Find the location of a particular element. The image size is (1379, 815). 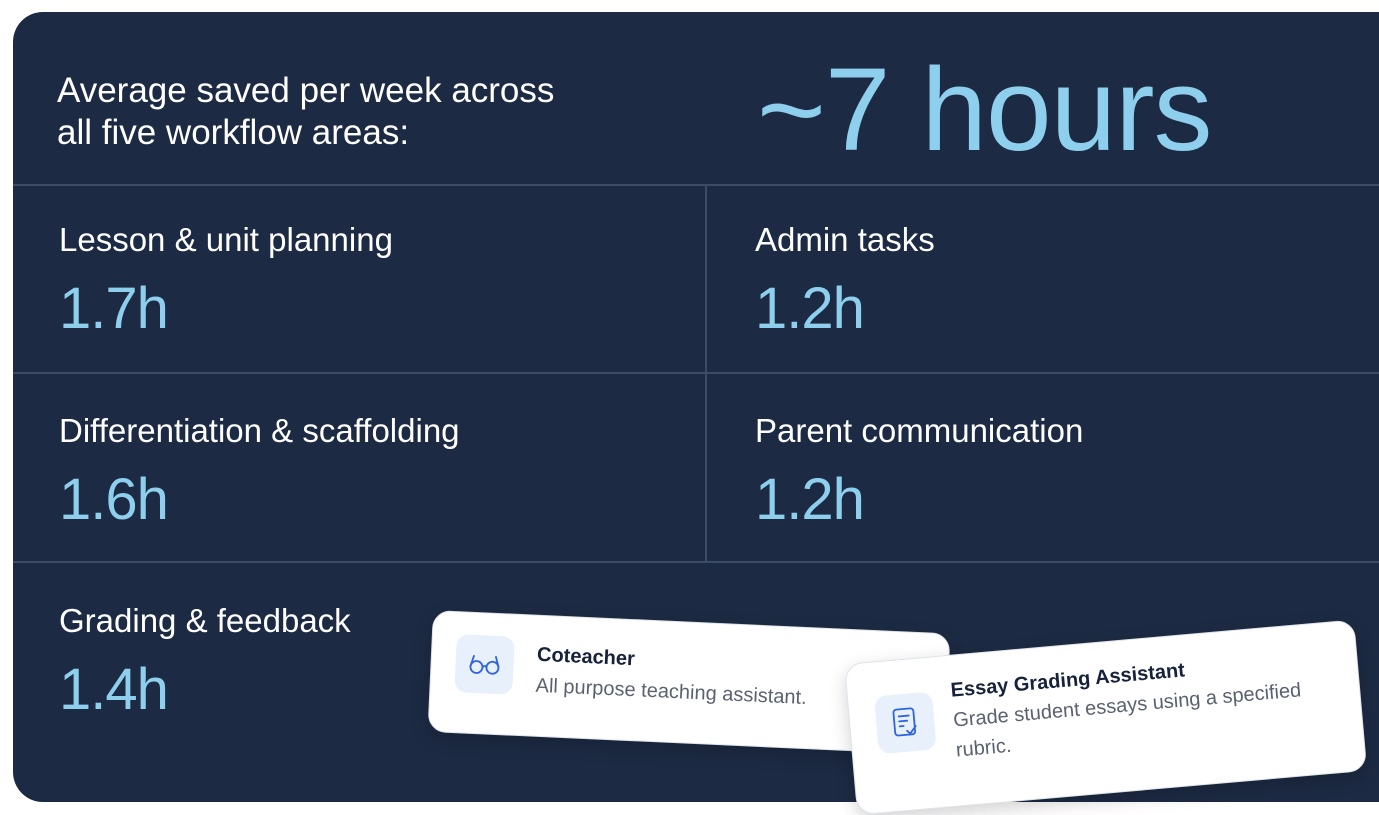

area-value: 1.6h is located at coordinates (114, 499).